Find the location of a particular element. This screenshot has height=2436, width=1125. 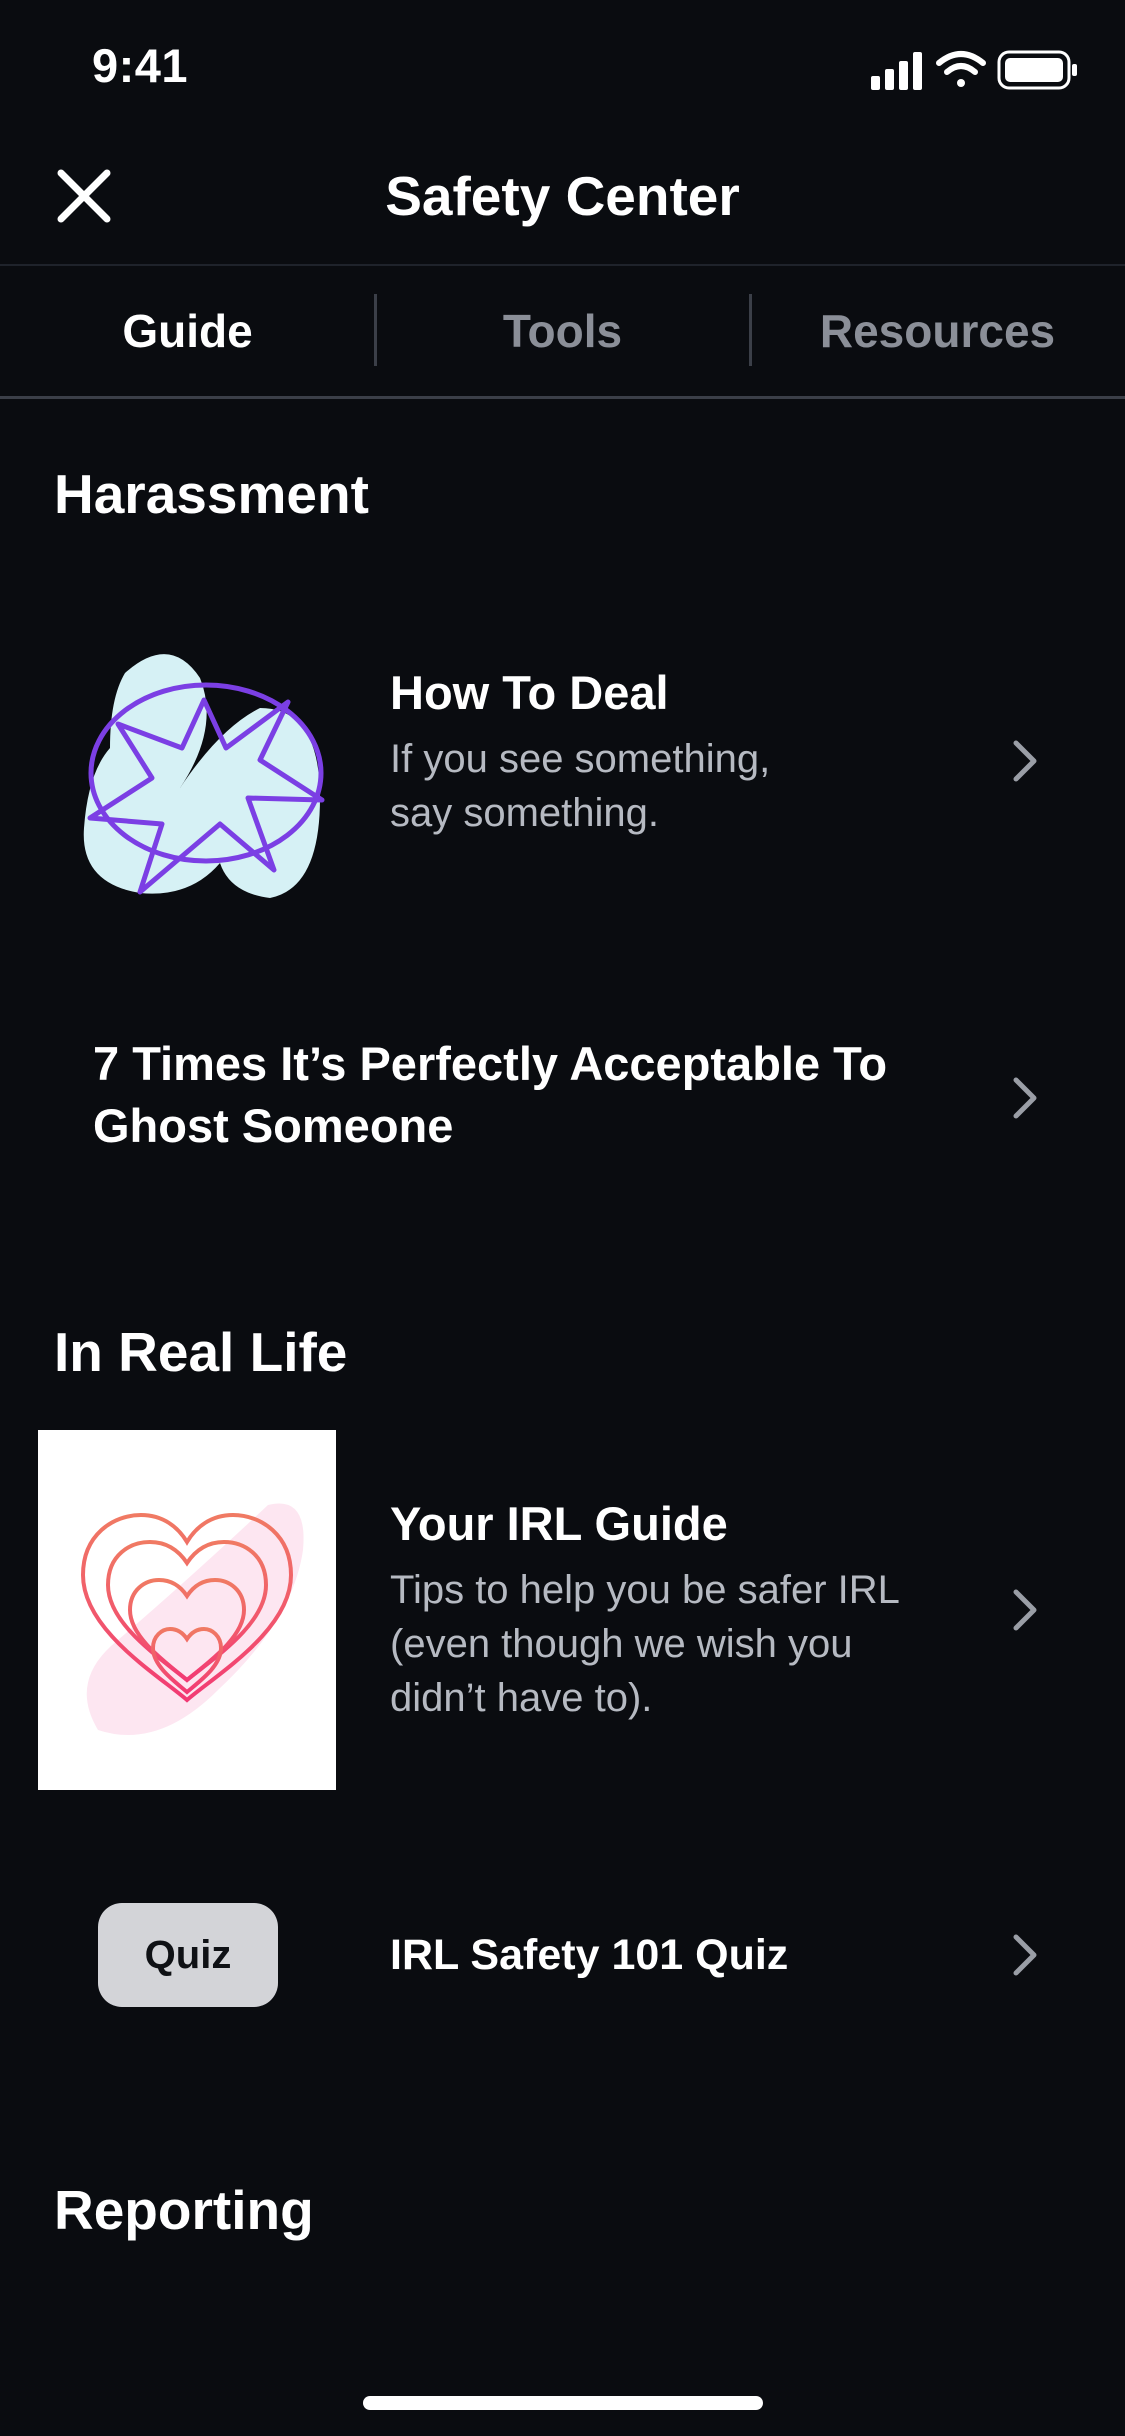

guide-item-subtitle: say something. is located at coordinates (525, 813).